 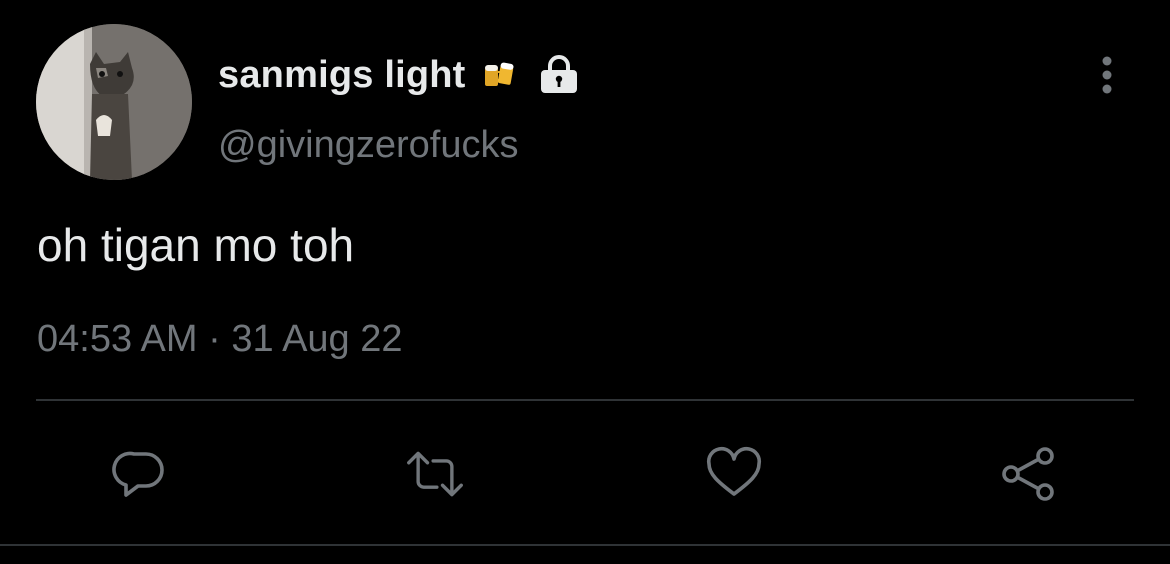 I want to click on display-name: sanmigs light, so click(x=342, y=75).